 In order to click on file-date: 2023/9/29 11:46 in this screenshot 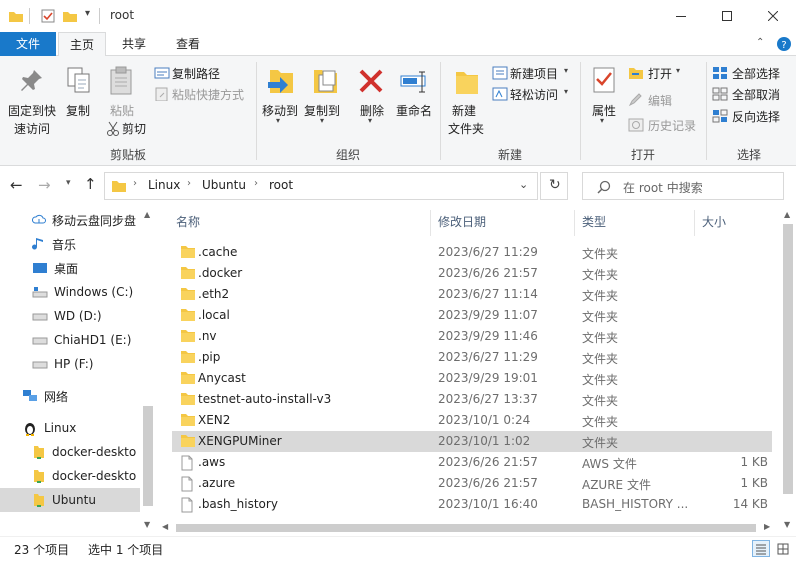, I will do `click(488, 336)`.